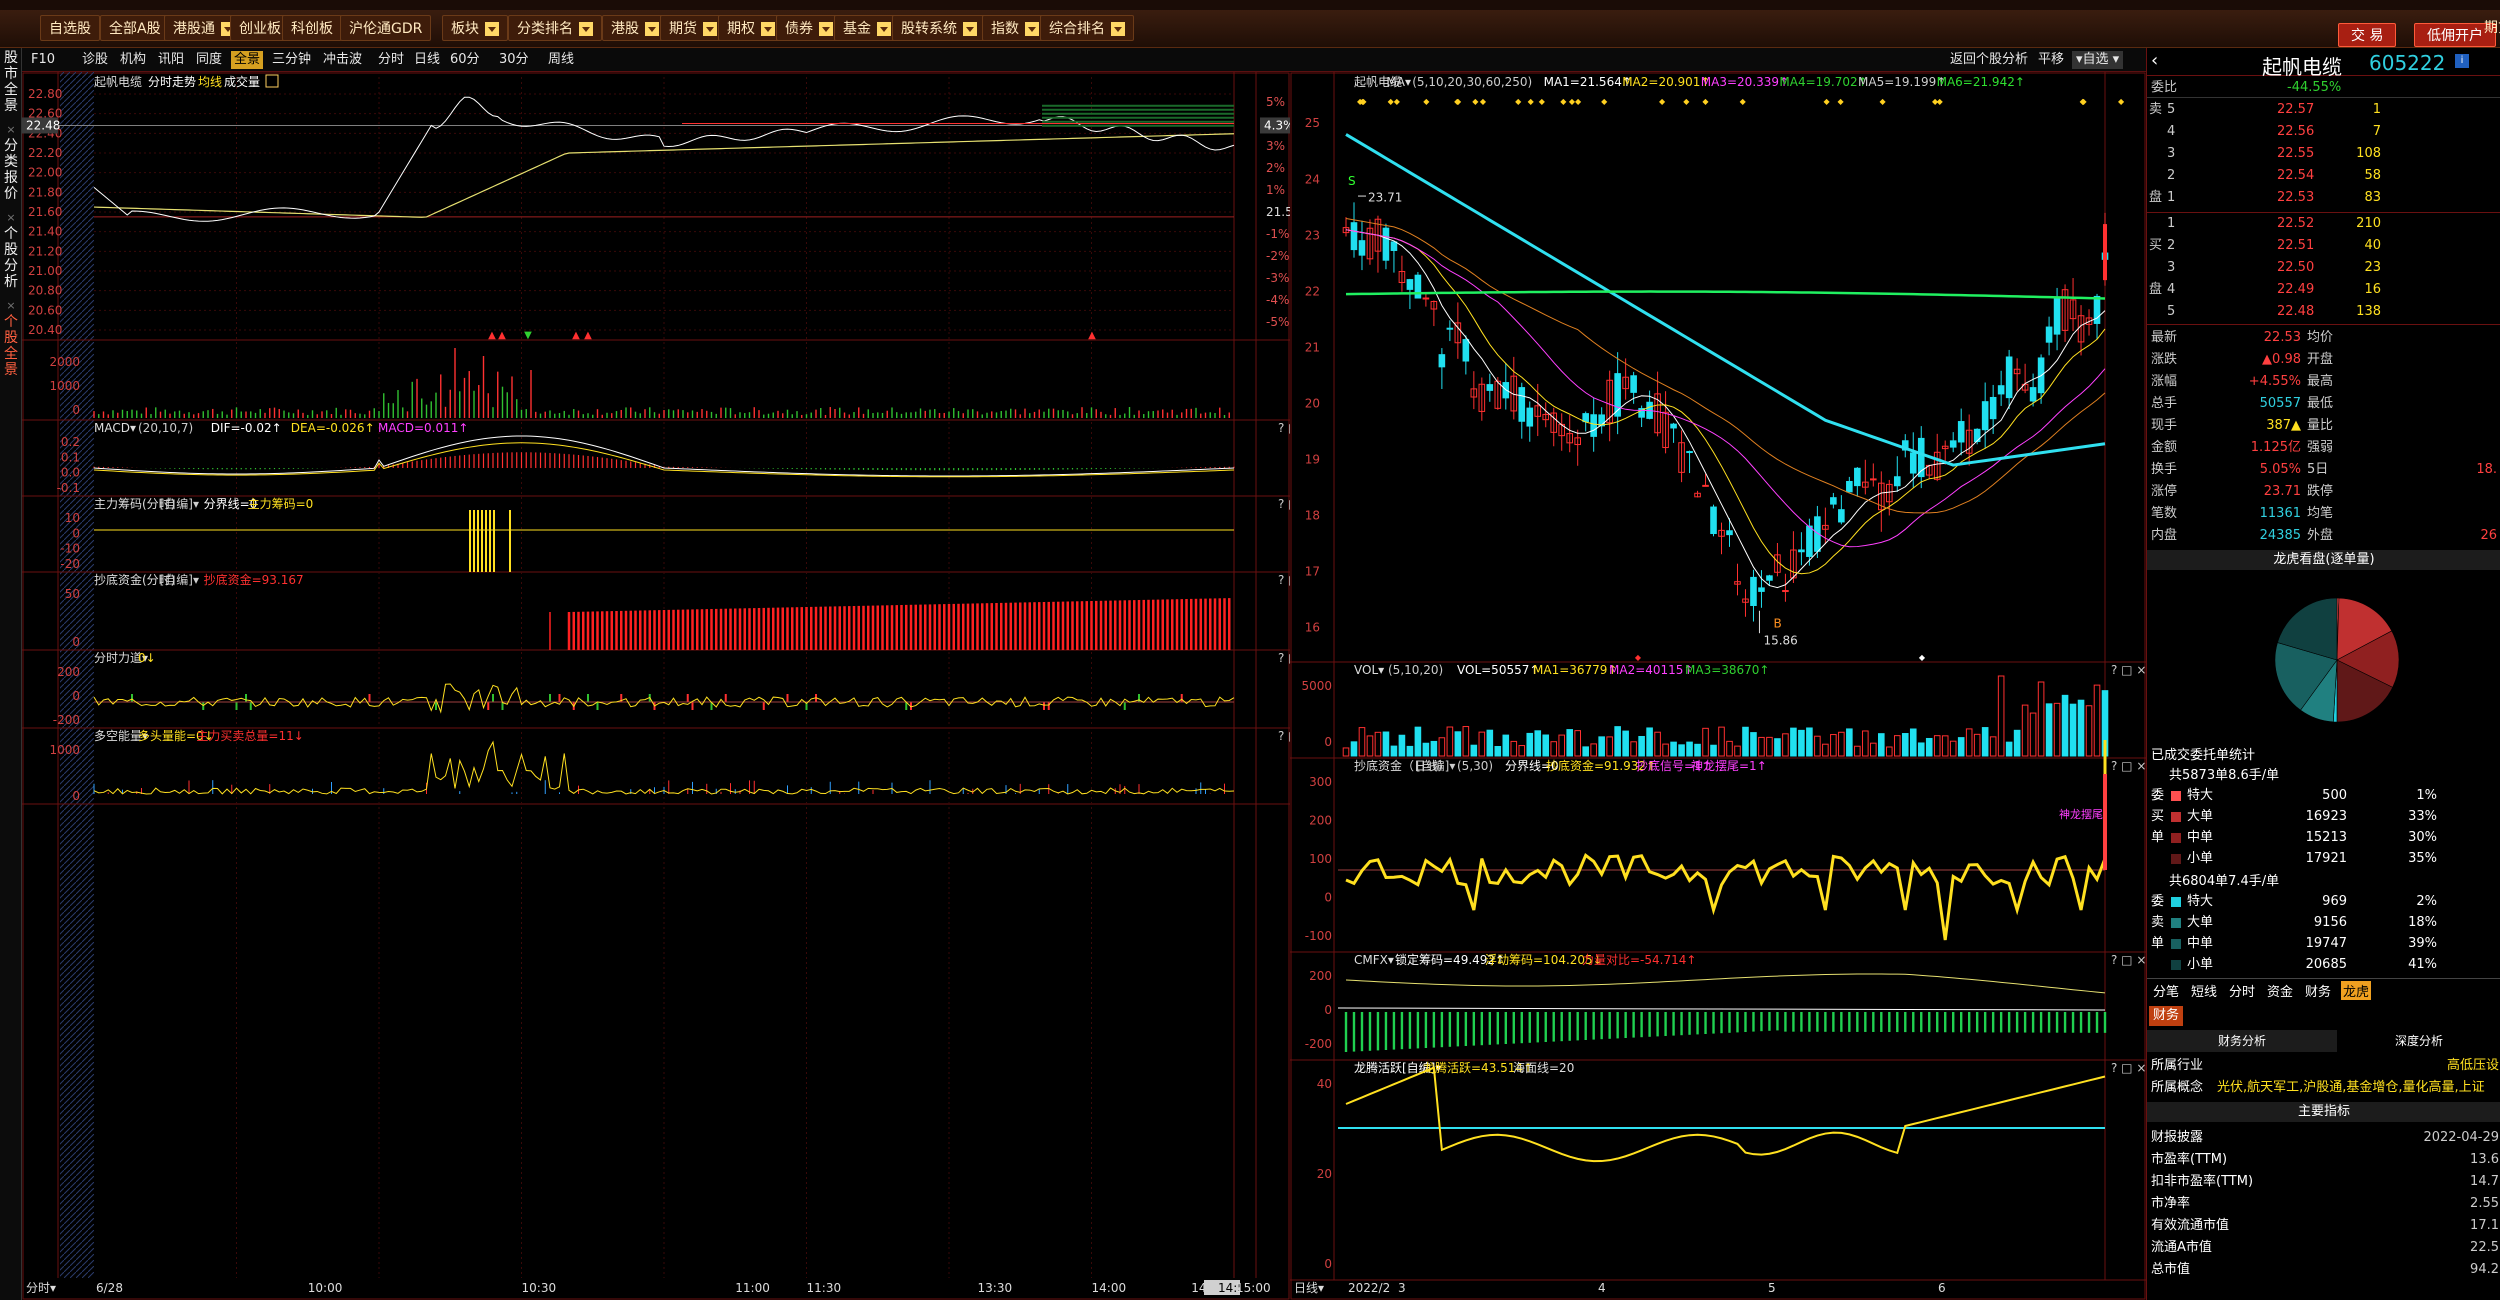 This screenshot has width=2500, height=1300. What do you see at coordinates (2323, 132) in the screenshot?
I see `orderbook-row: 4 22.56 7` at bounding box center [2323, 132].